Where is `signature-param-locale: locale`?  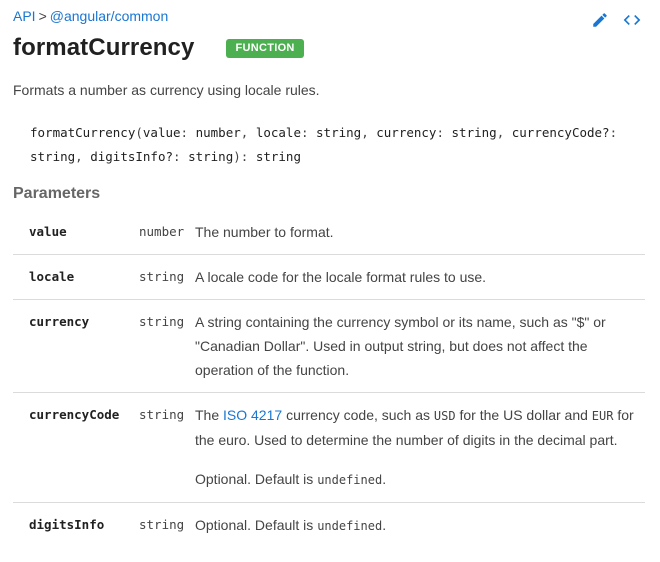
signature-param-locale: locale is located at coordinates (278, 132).